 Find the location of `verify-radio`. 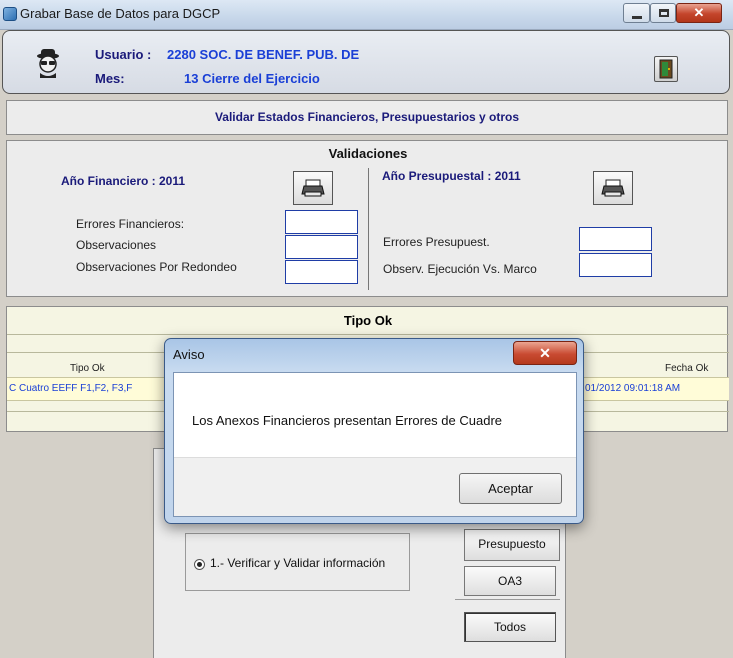

verify-radio is located at coordinates (199, 564).